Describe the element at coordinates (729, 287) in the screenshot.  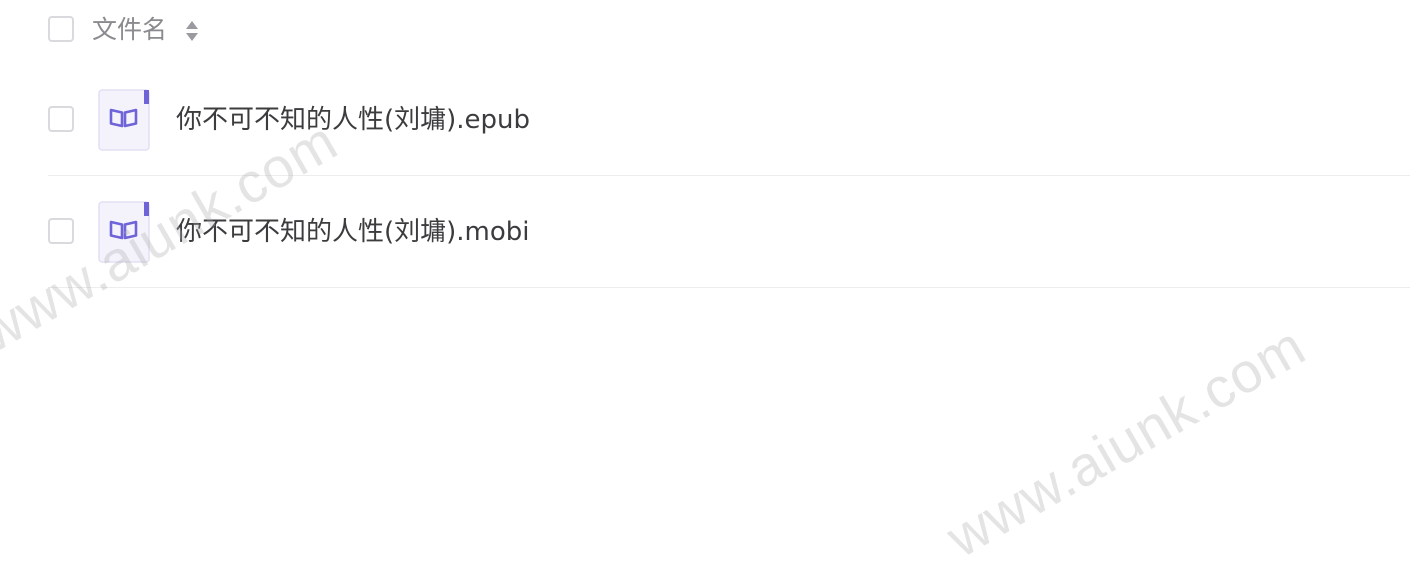
I see `row-divider` at that location.